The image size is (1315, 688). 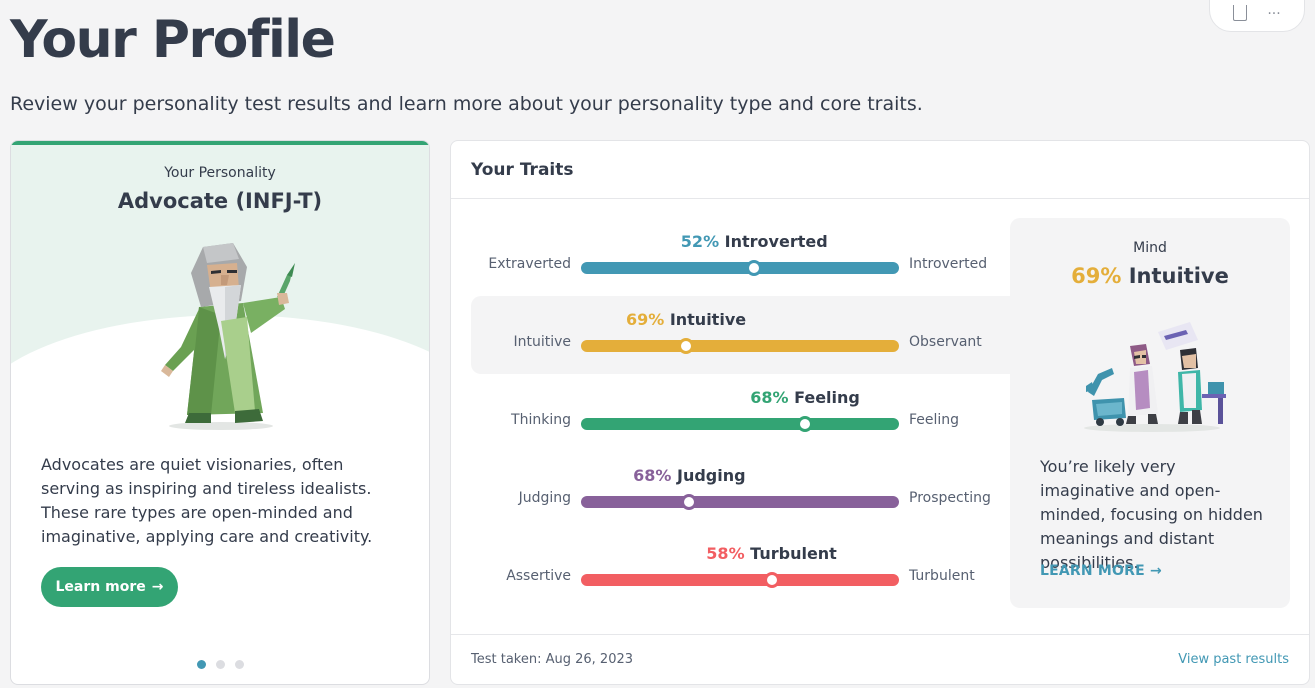 What do you see at coordinates (544, 498) in the screenshot?
I see `trait-left-label: Judging` at bounding box center [544, 498].